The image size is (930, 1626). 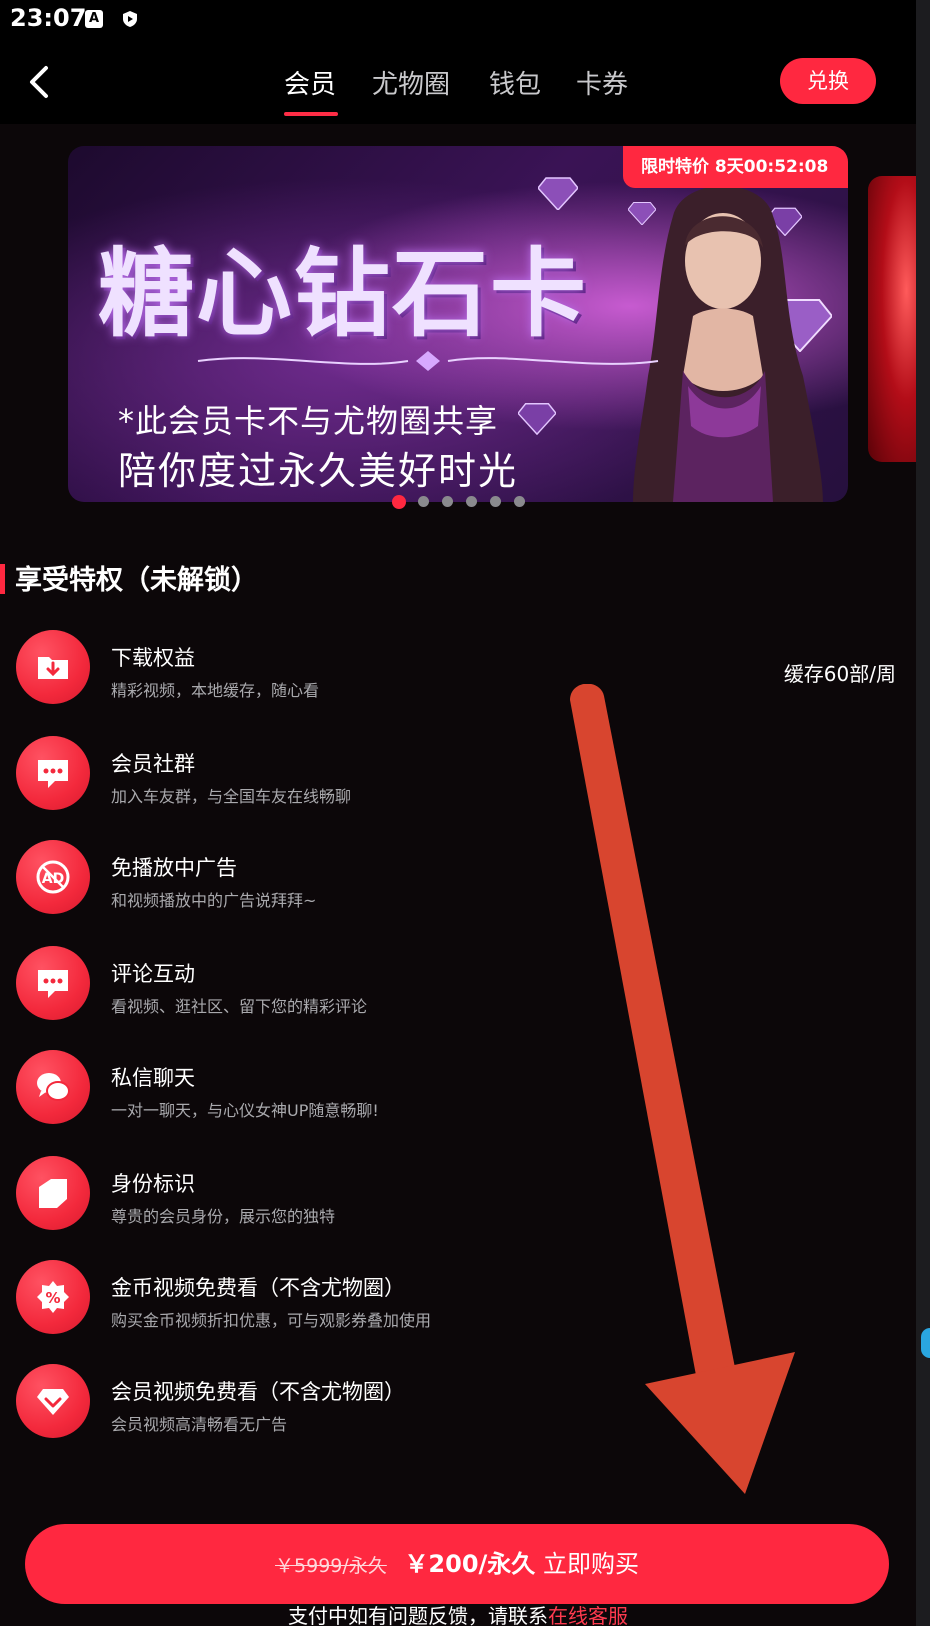 What do you see at coordinates (308, 421) in the screenshot?
I see `banner-notice: *此会员卡不与尤物圈共享` at bounding box center [308, 421].